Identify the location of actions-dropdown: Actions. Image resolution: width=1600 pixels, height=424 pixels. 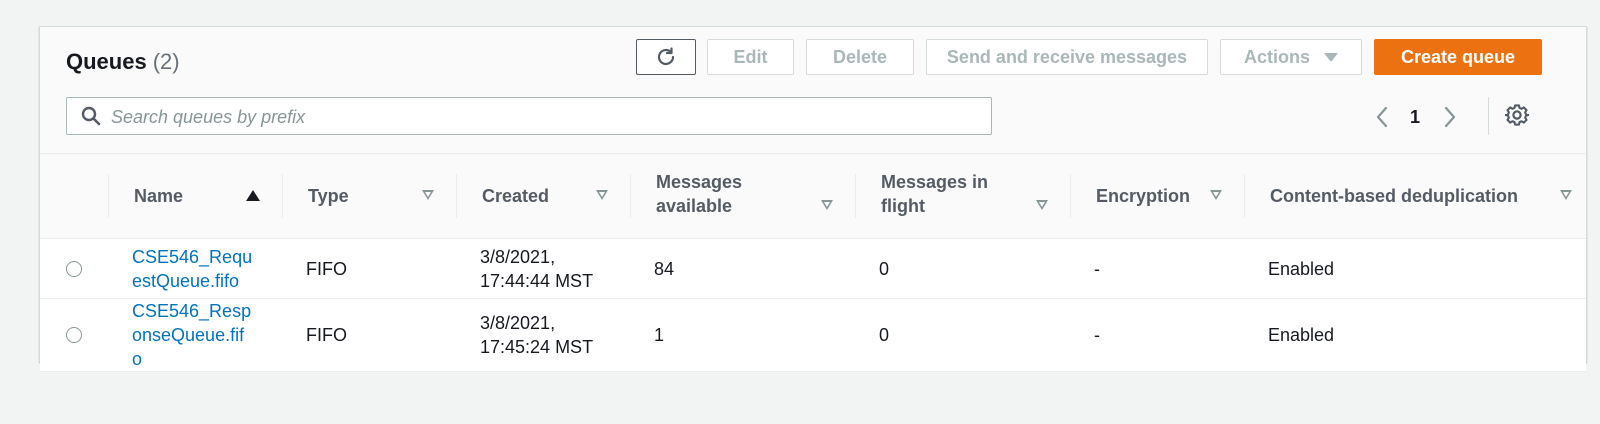
(1291, 57).